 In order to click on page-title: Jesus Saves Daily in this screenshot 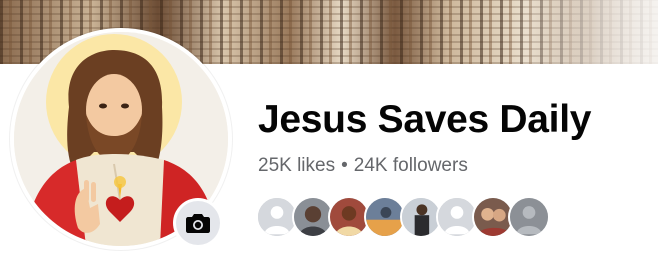, I will do `click(425, 119)`.